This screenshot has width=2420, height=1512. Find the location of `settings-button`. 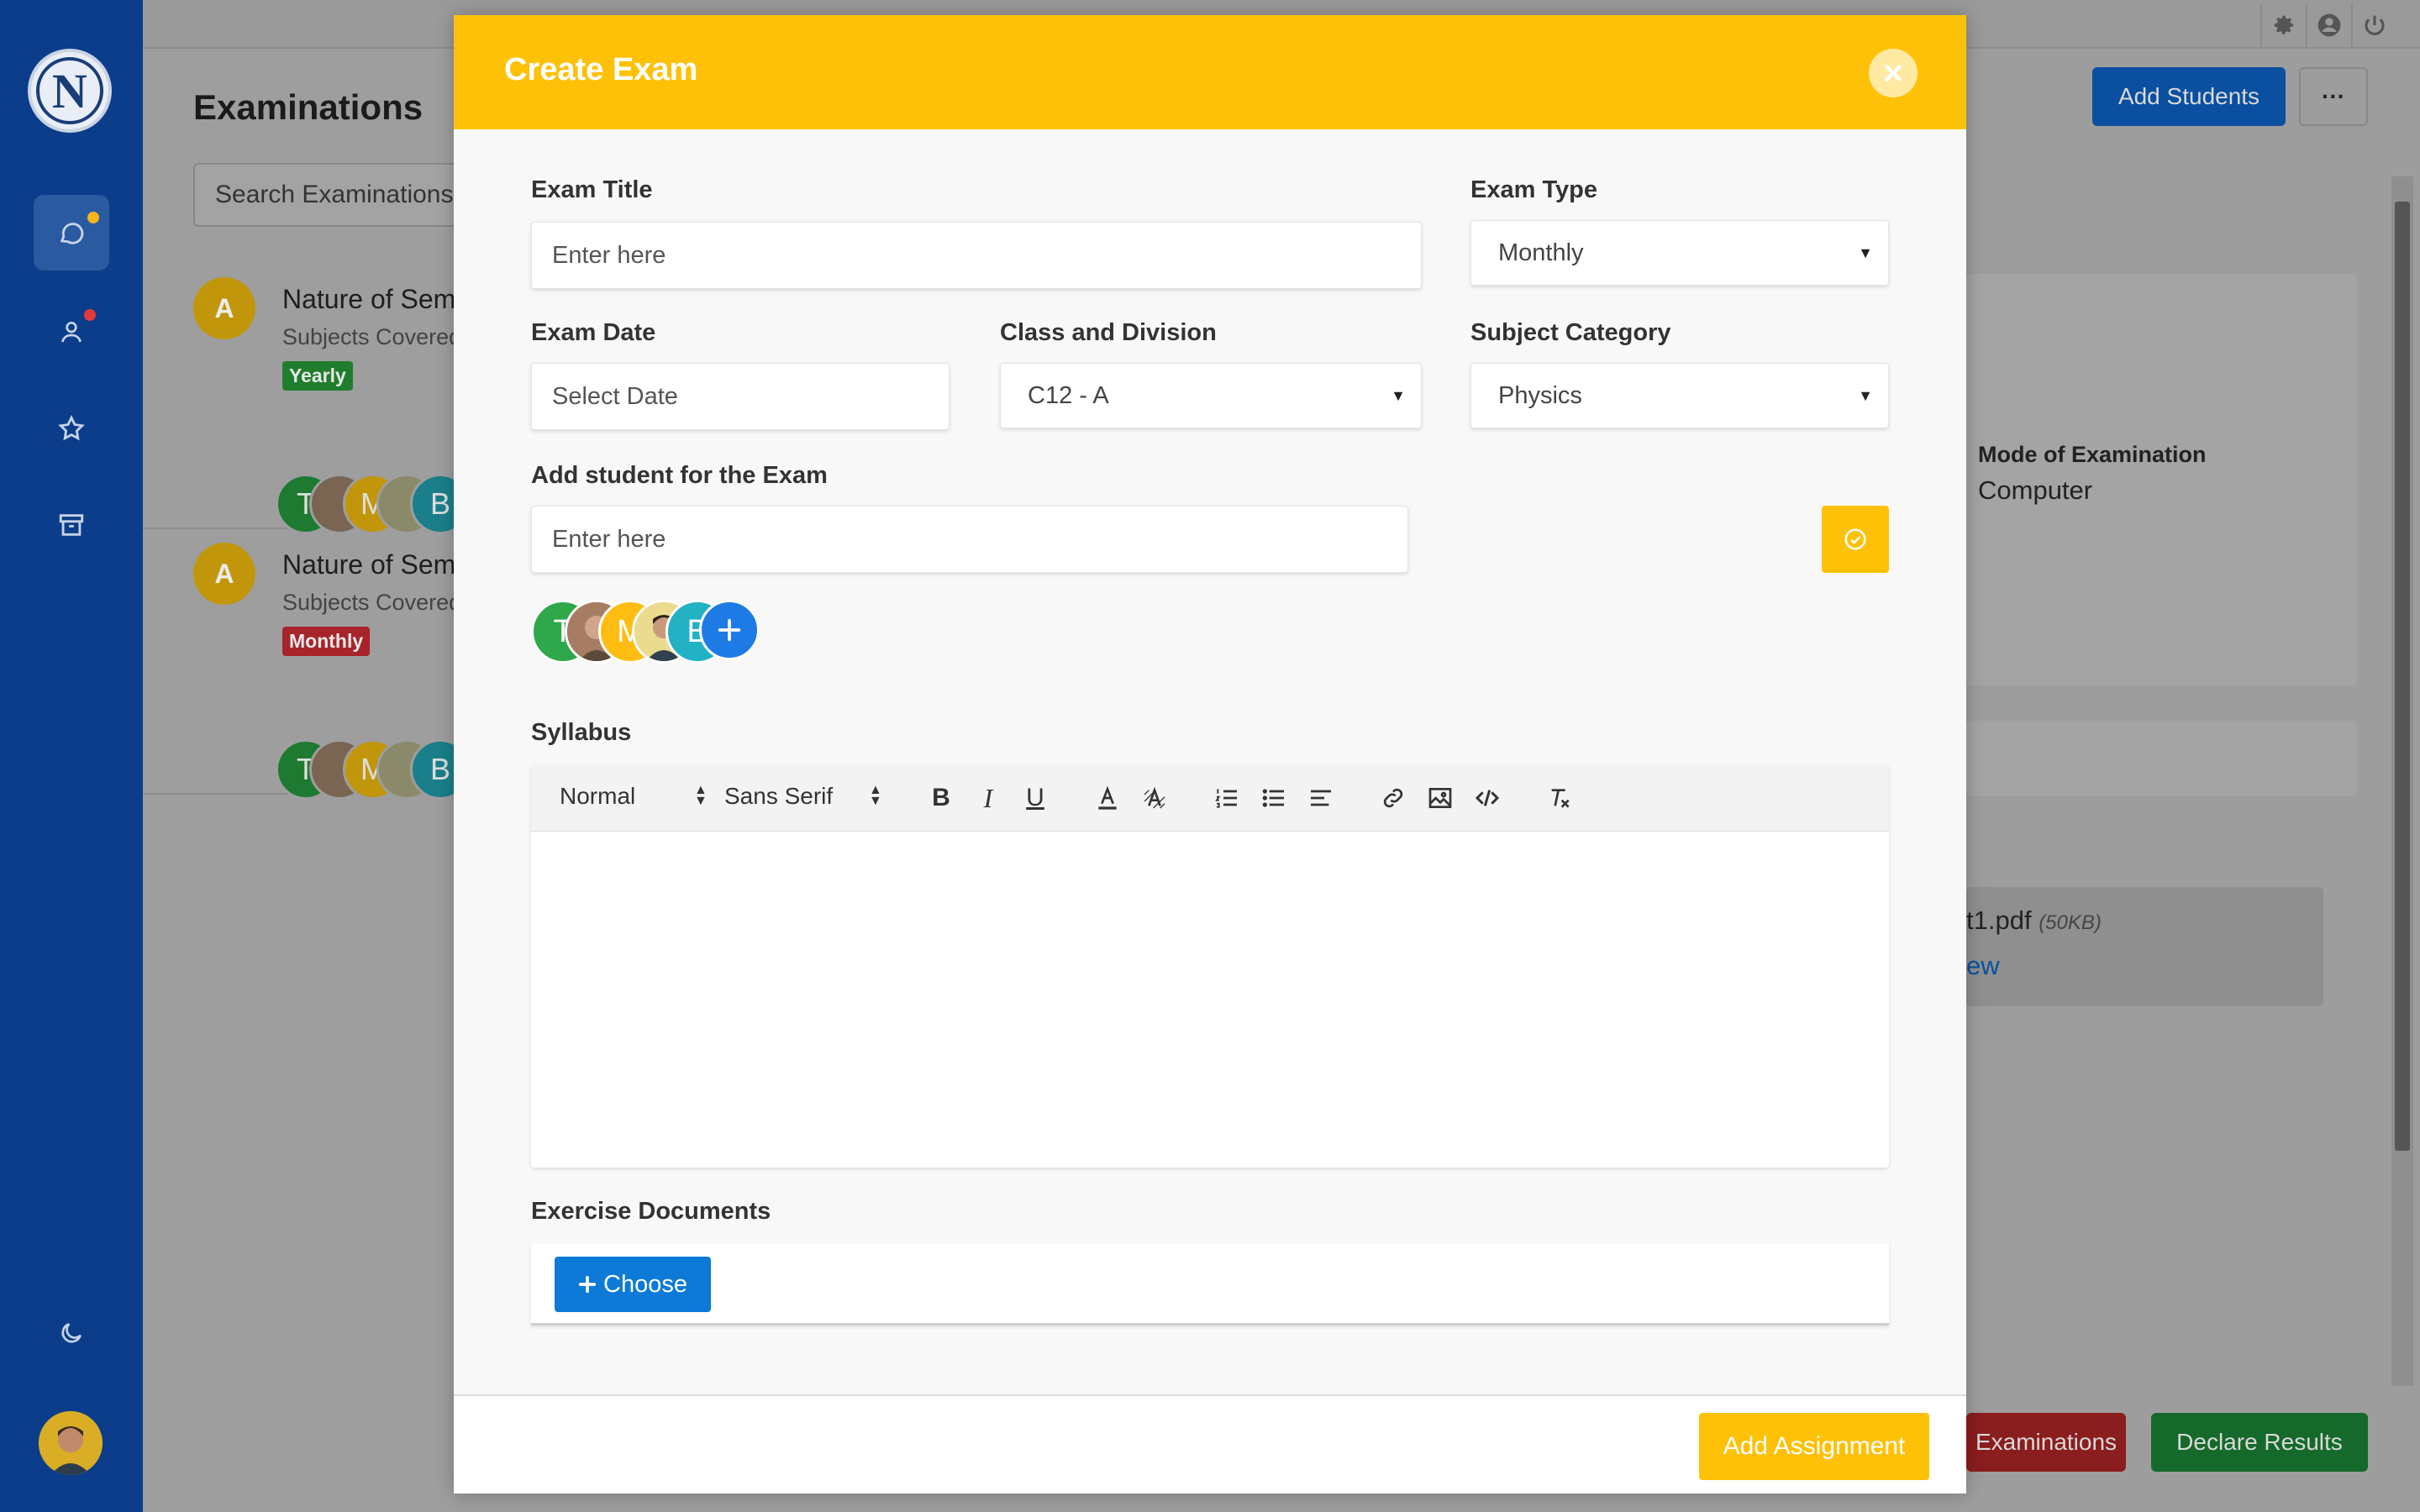

settings-button is located at coordinates (2283, 25).